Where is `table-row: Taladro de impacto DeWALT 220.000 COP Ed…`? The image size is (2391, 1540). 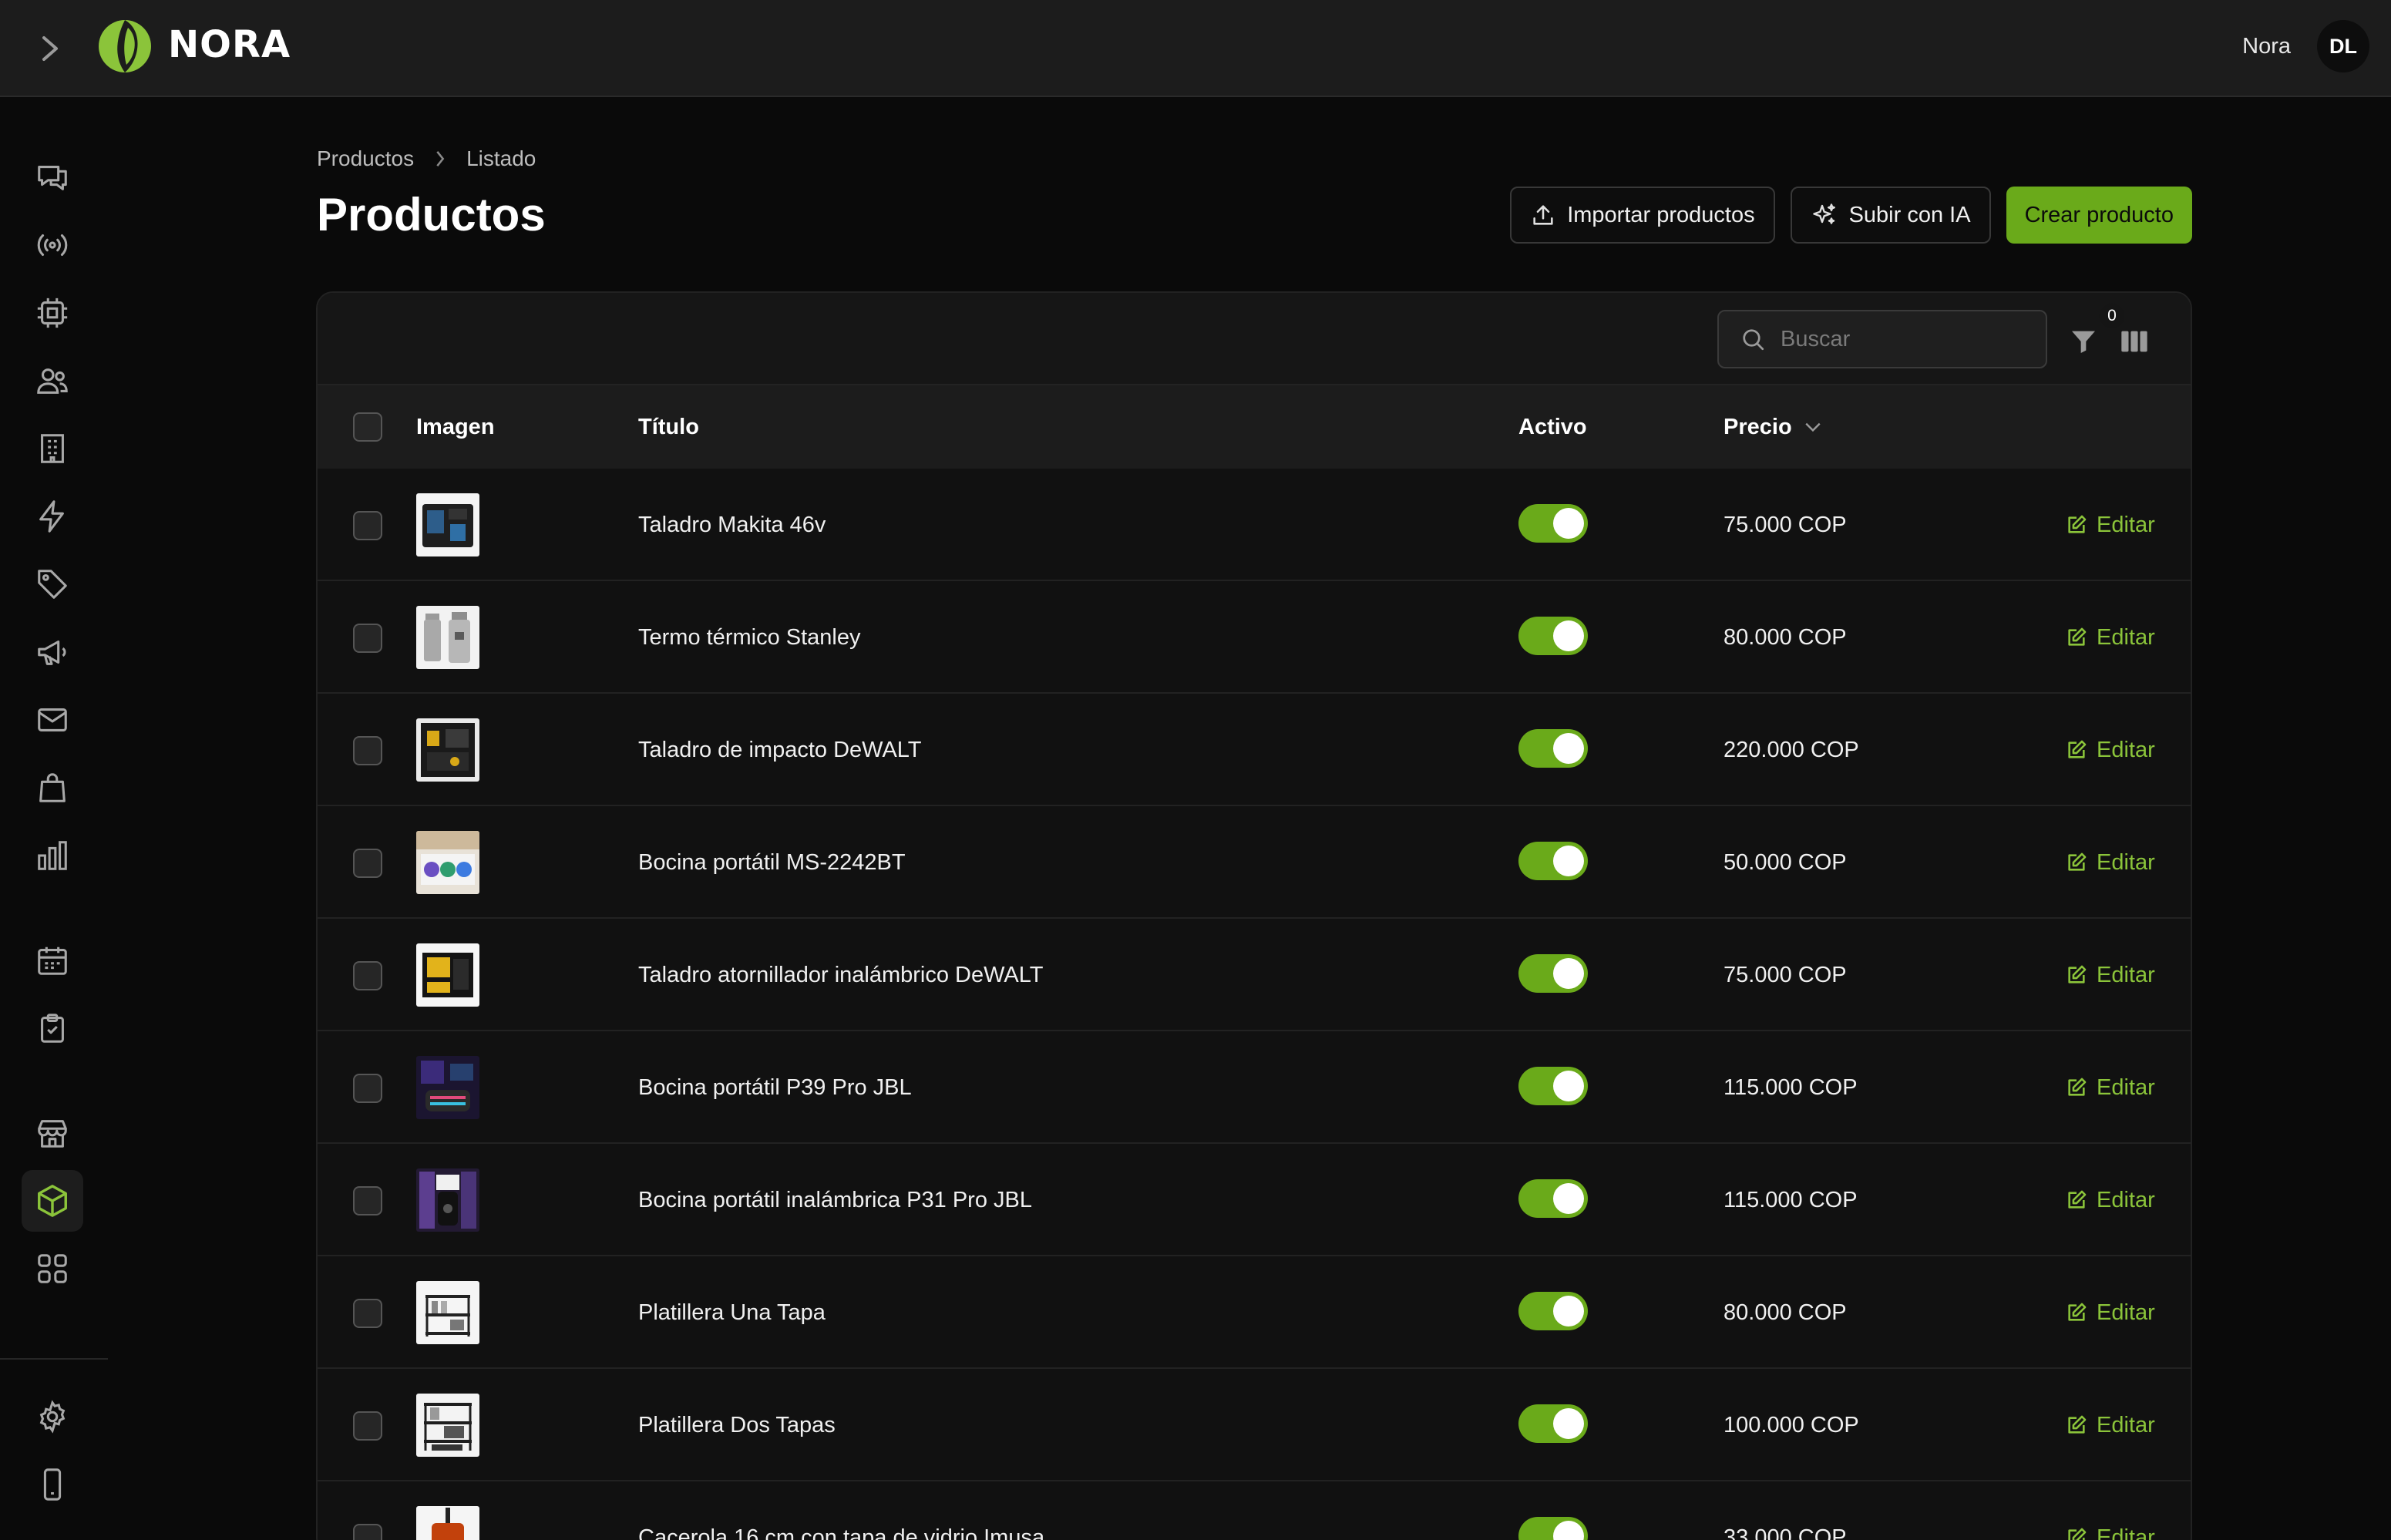 table-row: Taladro de impacto DeWALT 220.000 COP Ed… is located at coordinates (1254, 750).